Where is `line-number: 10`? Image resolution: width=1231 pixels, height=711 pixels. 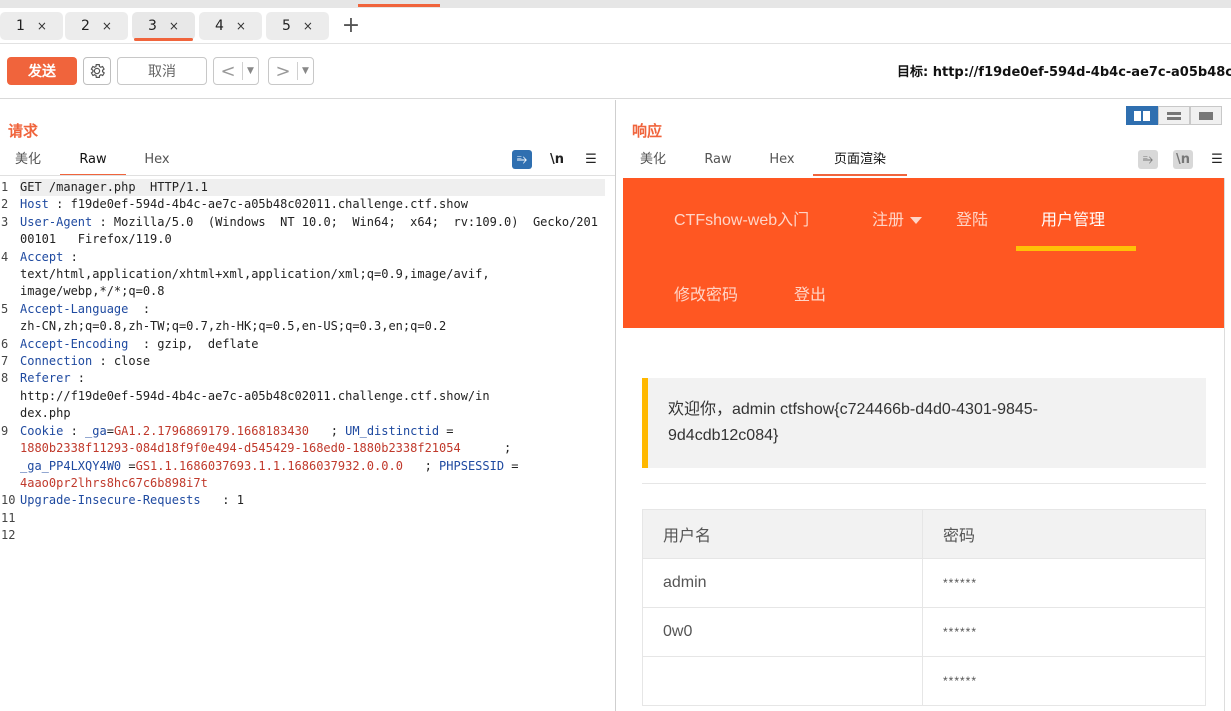 line-number: 10 is located at coordinates (8, 500).